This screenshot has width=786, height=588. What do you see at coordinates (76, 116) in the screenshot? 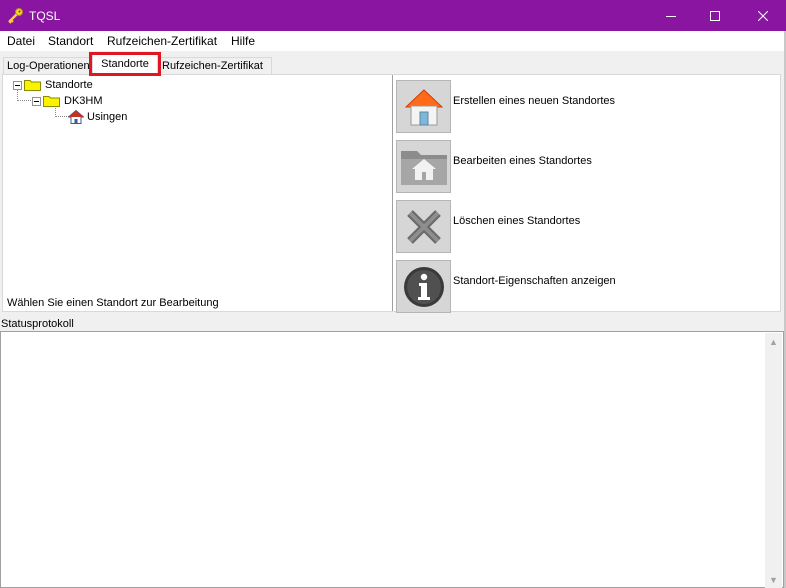
I see `house-icon` at bounding box center [76, 116].